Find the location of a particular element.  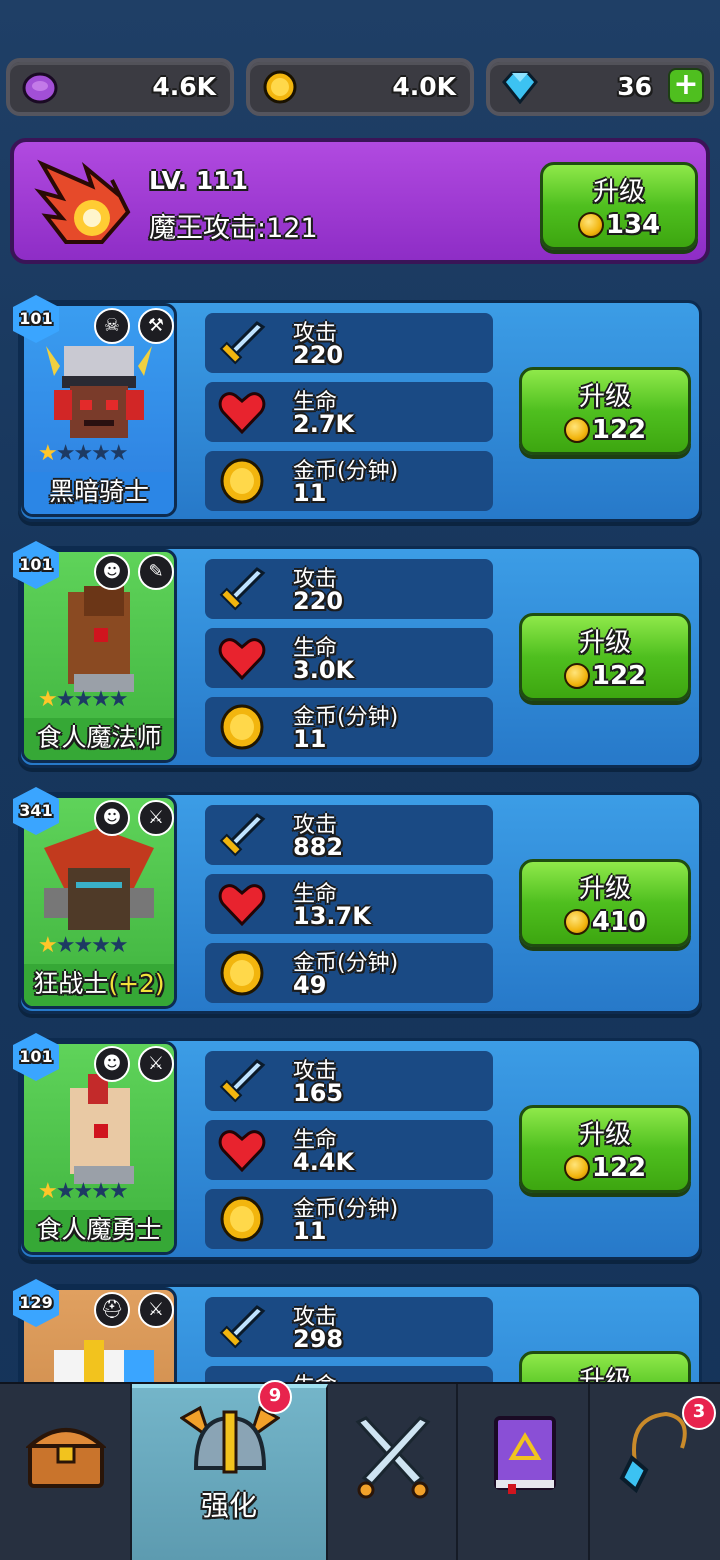

purple-orb-icon is located at coordinates (40, 88).